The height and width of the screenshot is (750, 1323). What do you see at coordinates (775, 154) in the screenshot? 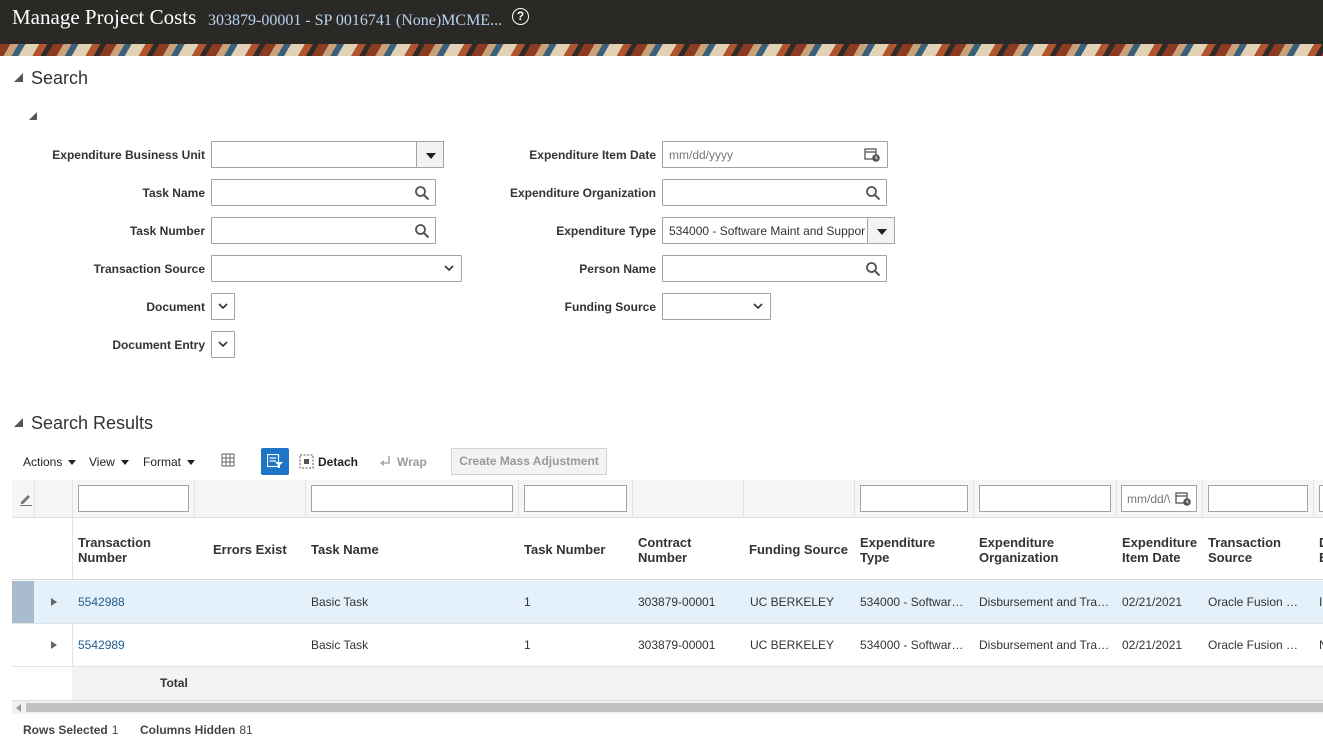
I see `expenditure-item-date-input: mm/dd/yyyy` at bounding box center [775, 154].